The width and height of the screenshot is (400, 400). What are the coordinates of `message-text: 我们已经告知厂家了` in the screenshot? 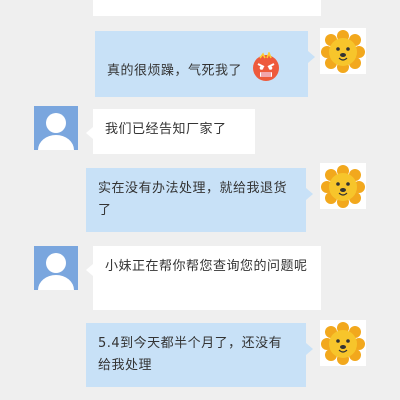 It's located at (166, 129).